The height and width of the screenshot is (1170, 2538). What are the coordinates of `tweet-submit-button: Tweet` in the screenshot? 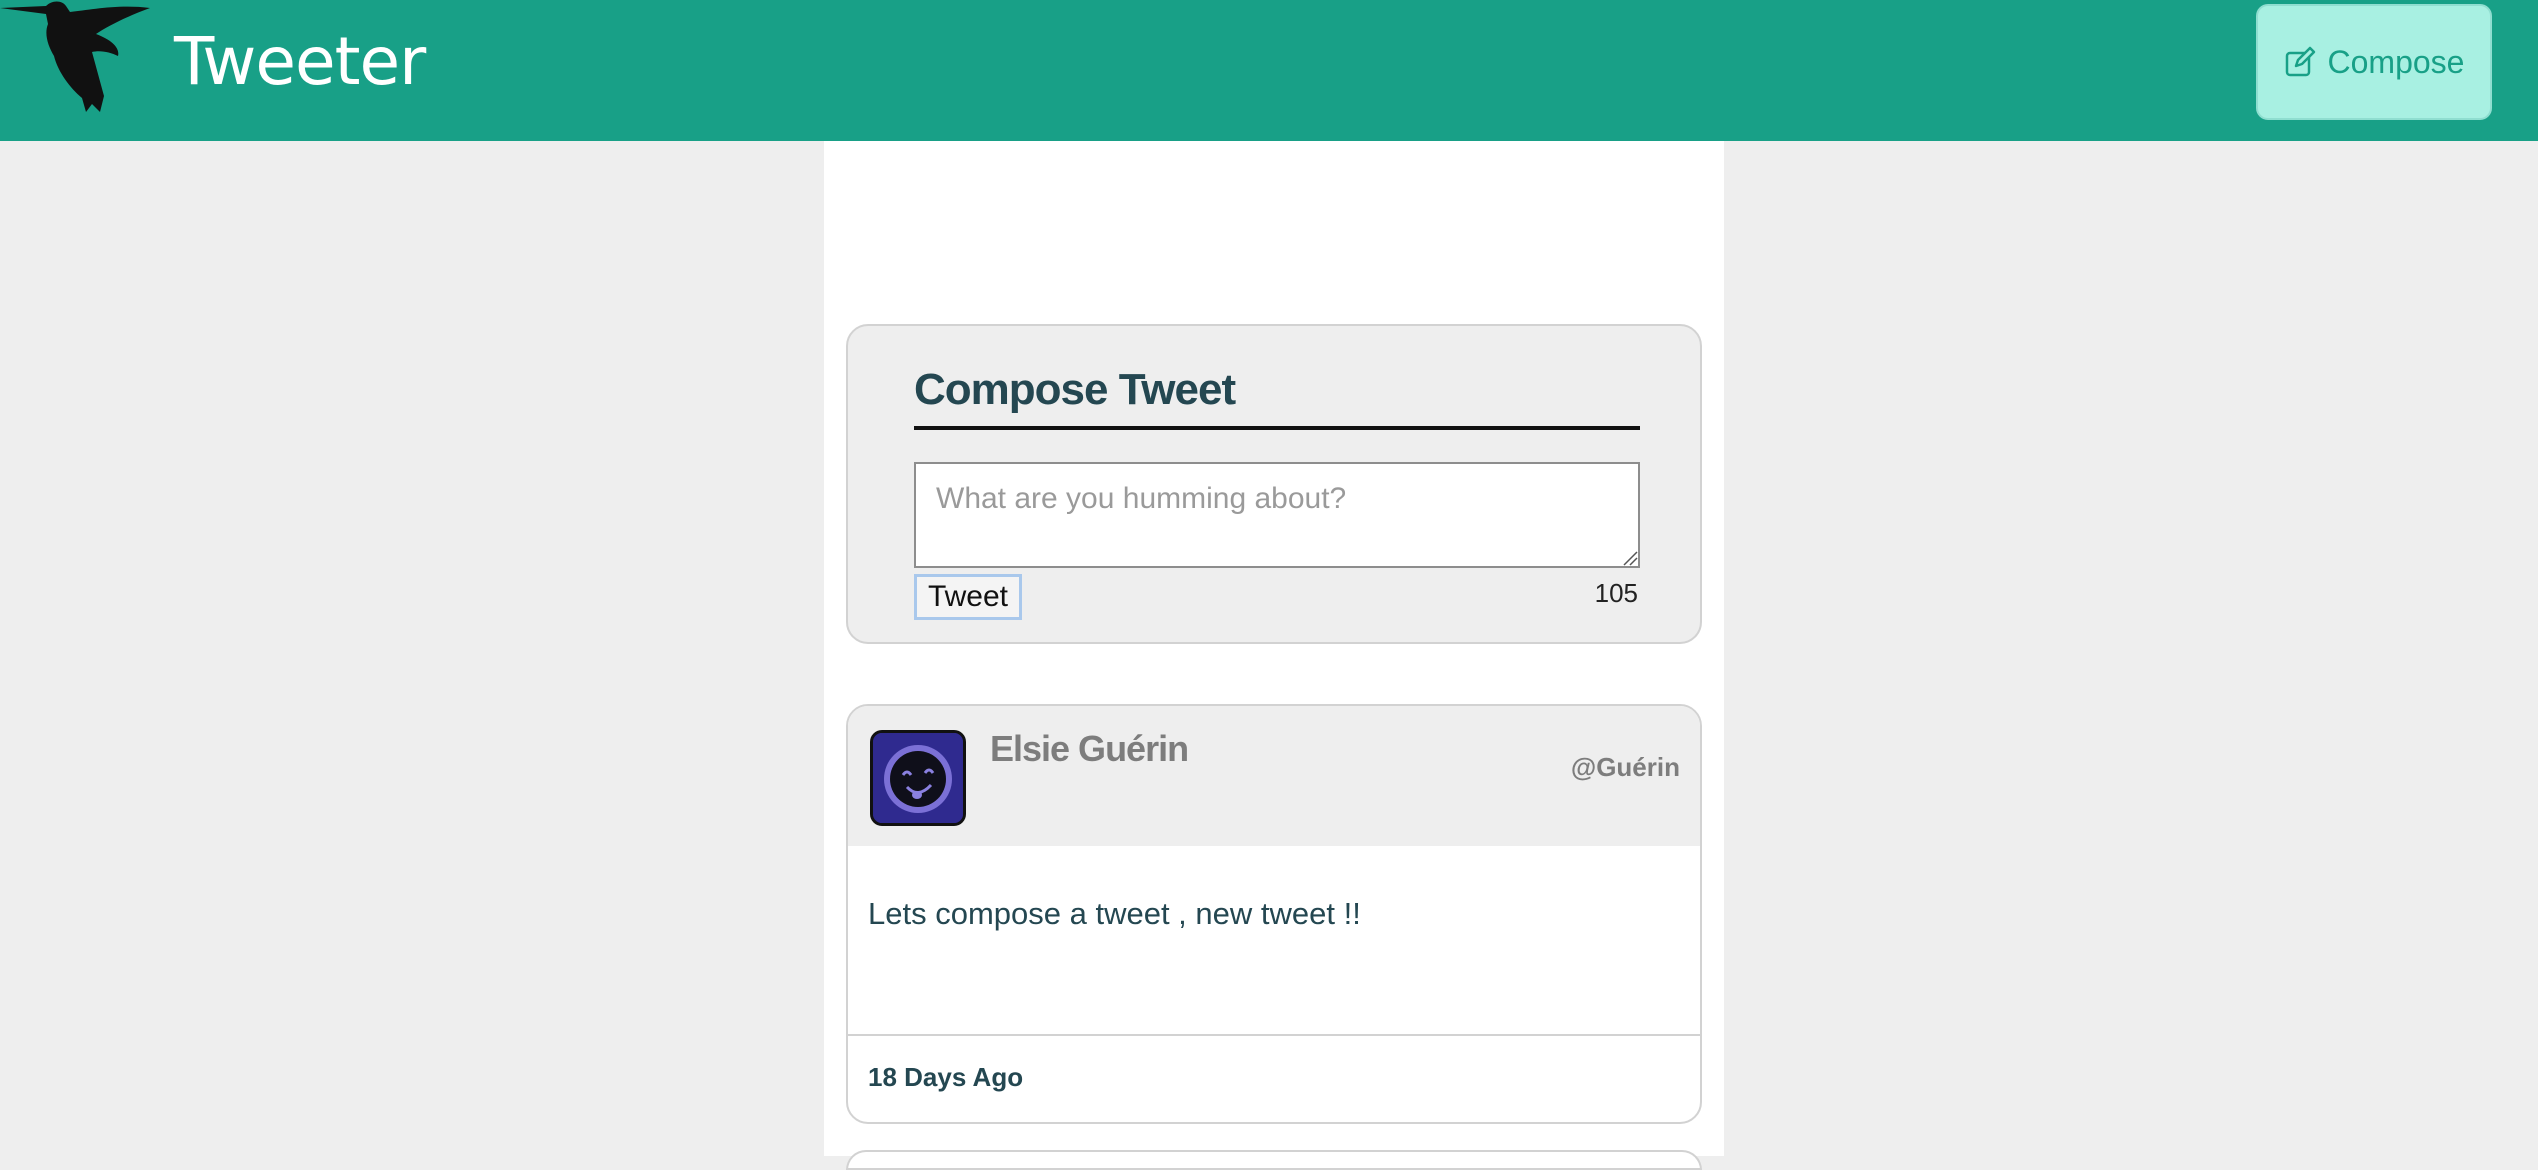 It's located at (968, 597).